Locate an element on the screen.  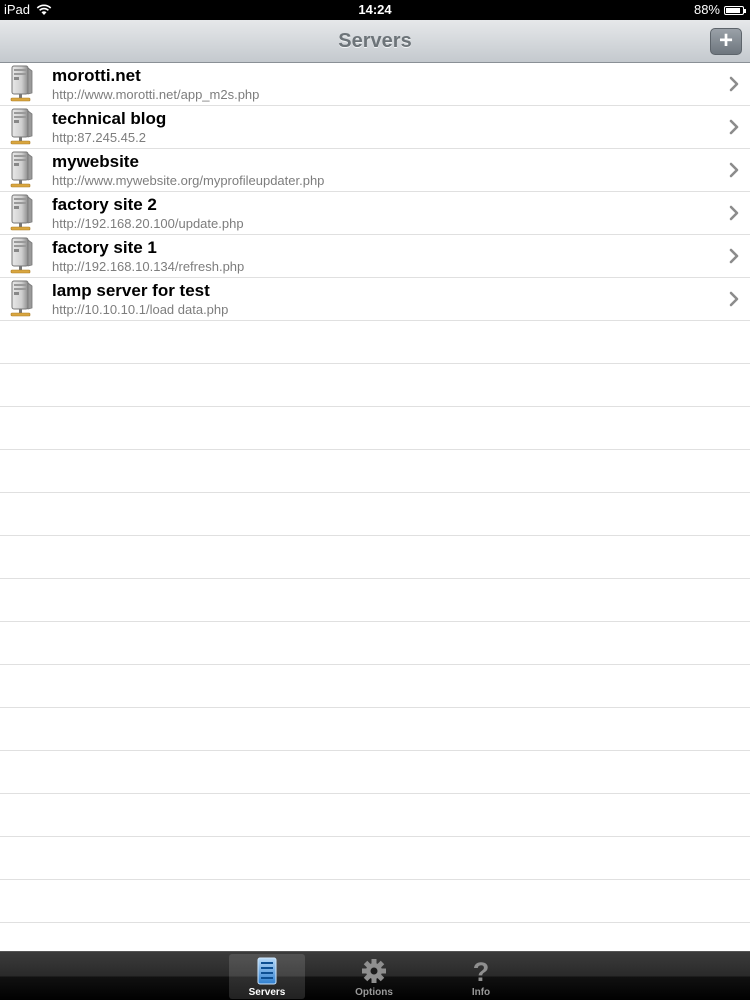
server-name: factory site 1 is located at coordinates (104, 247).